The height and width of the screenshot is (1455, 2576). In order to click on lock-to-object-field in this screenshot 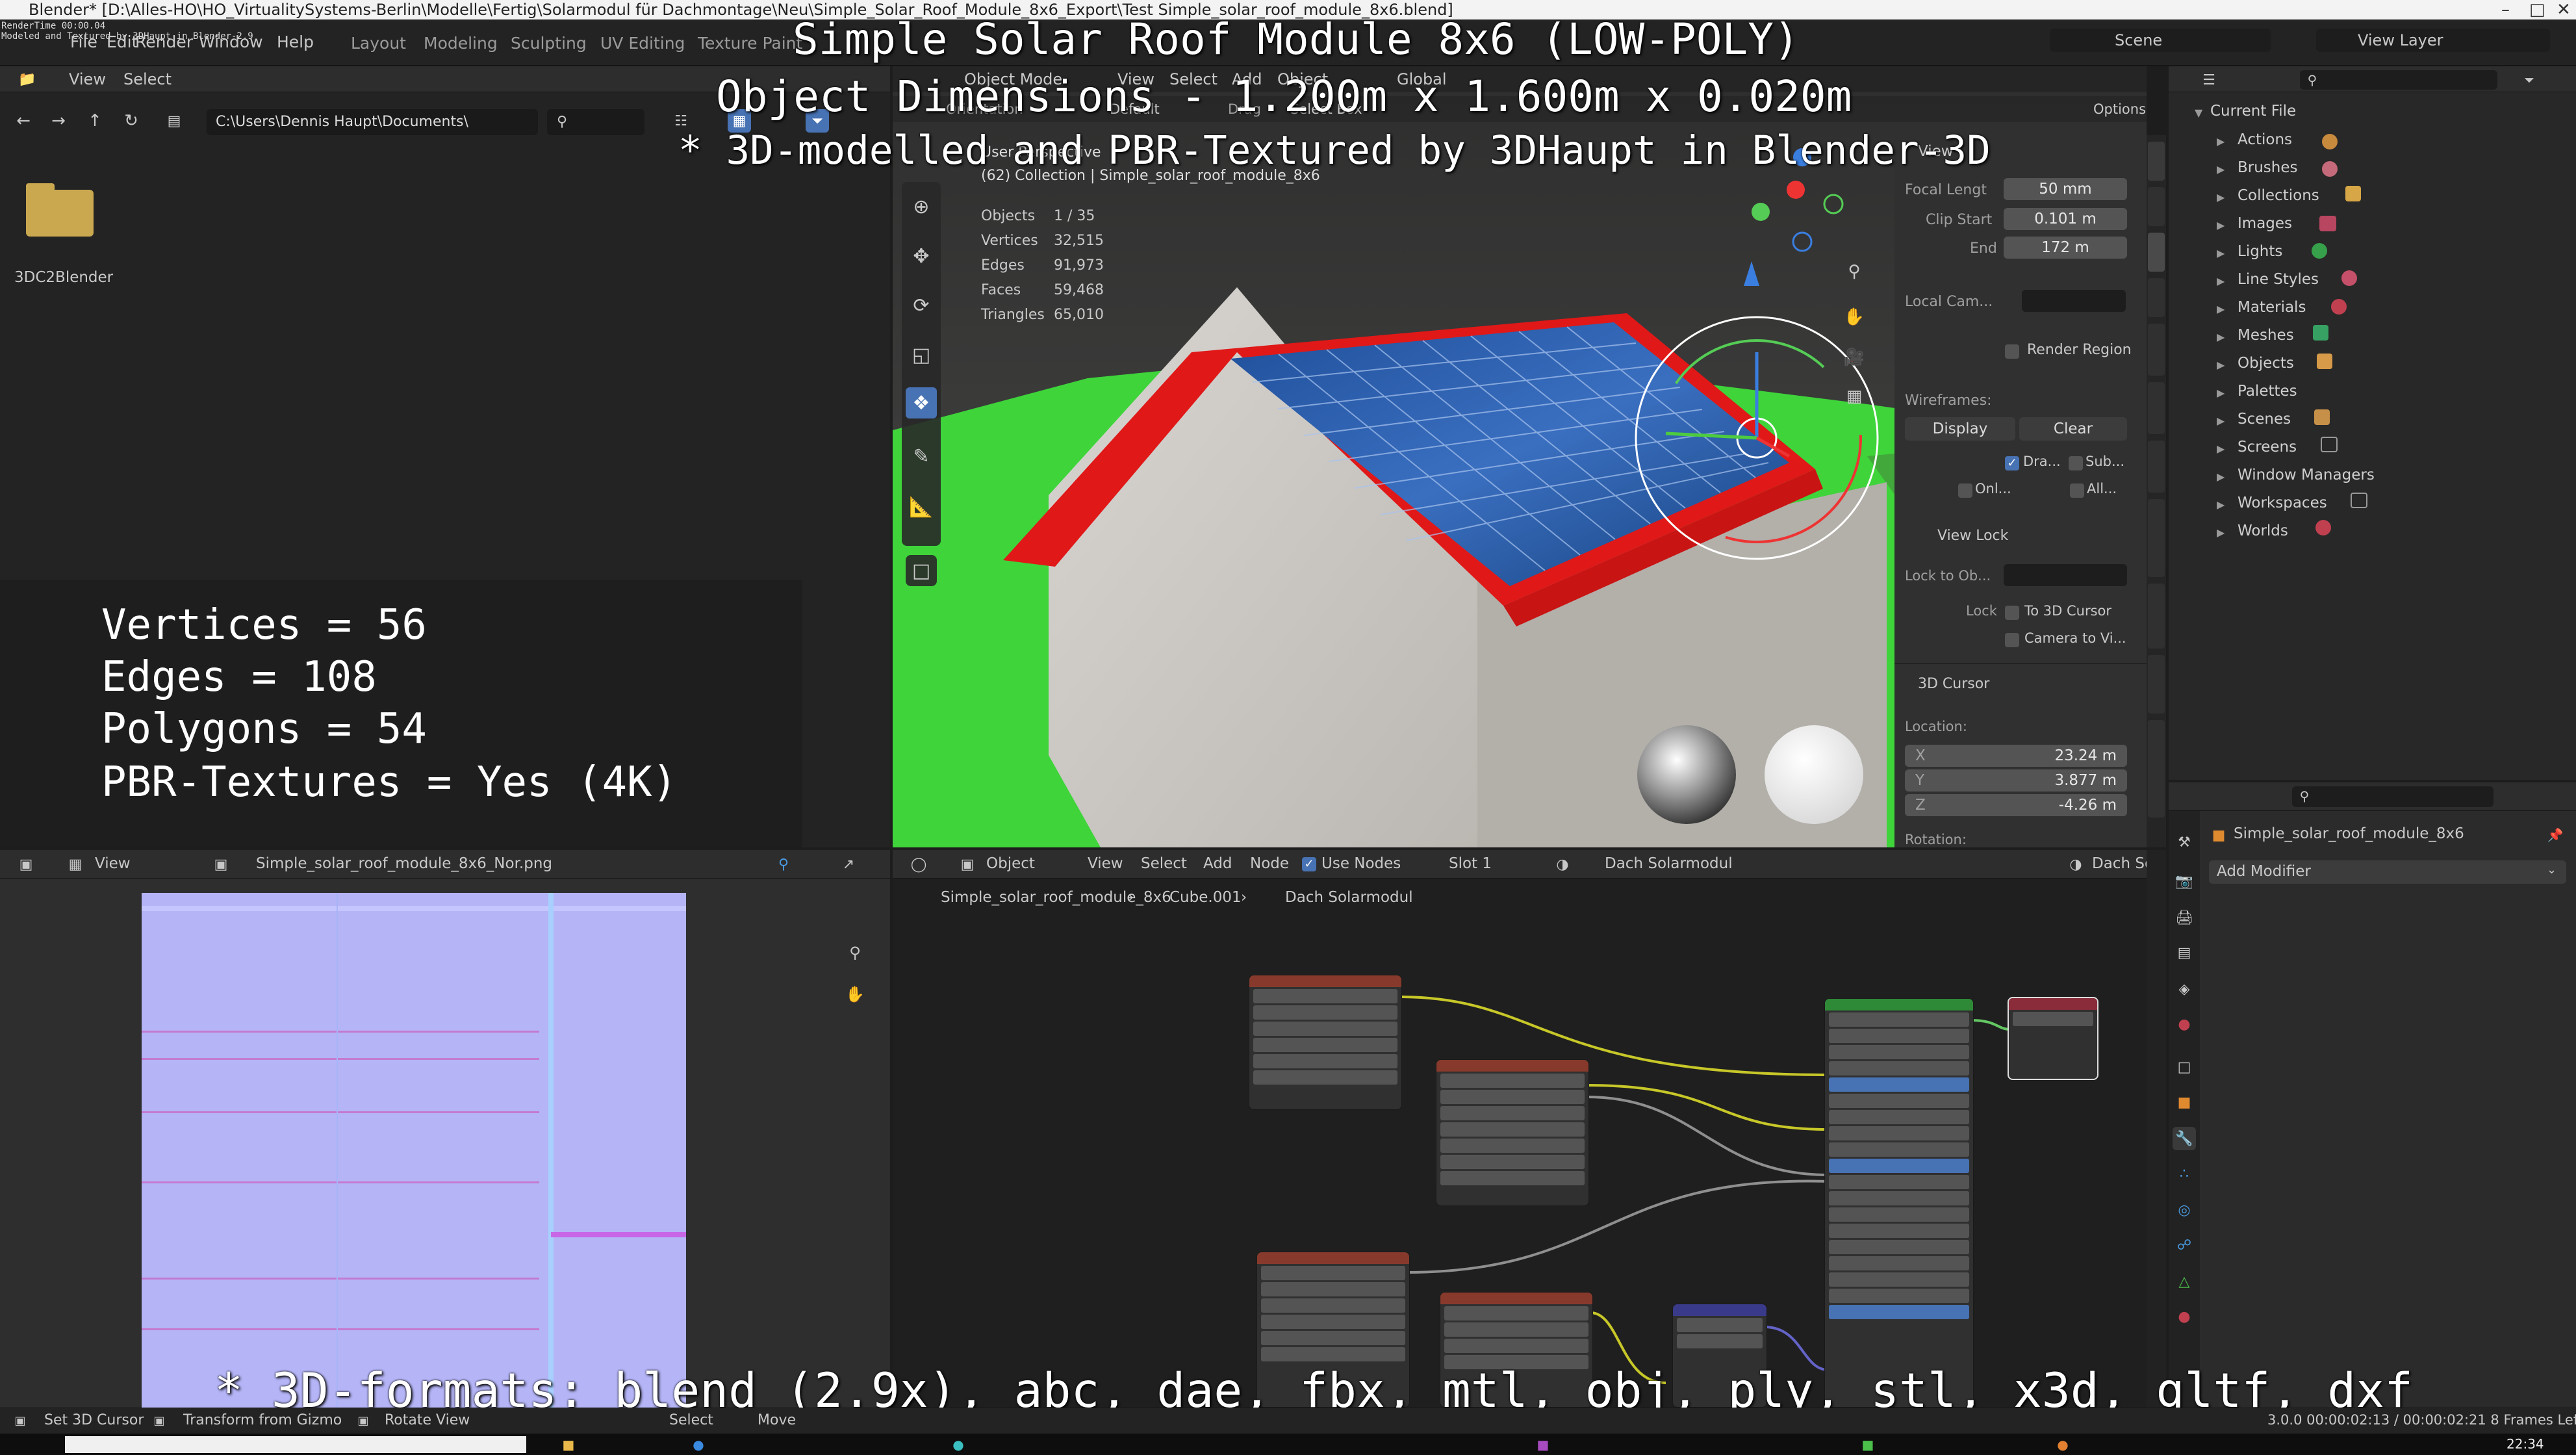, I will do `click(2065, 575)`.